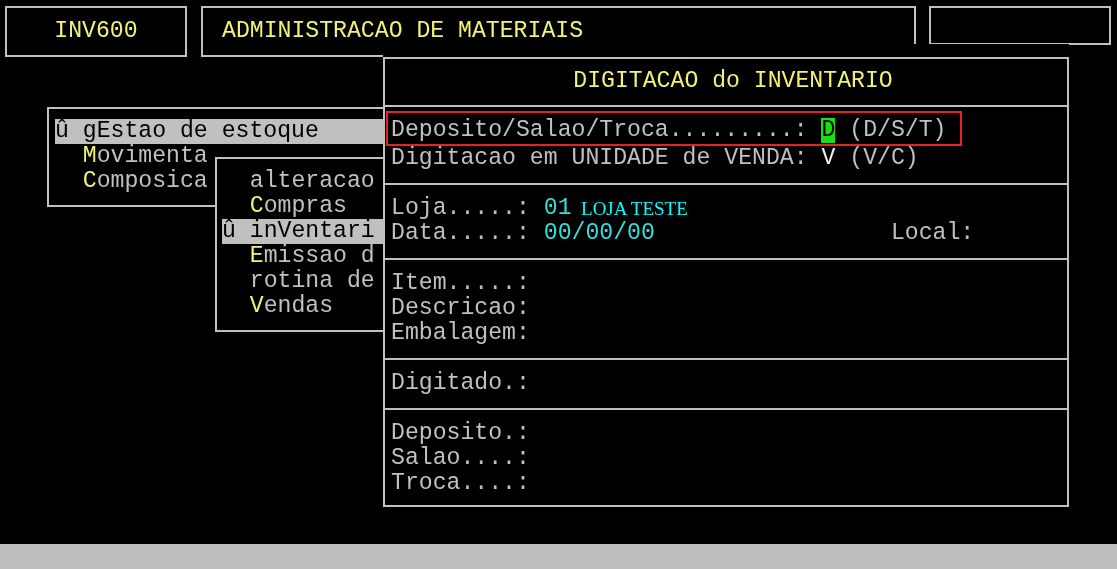 The height and width of the screenshot is (569, 1117). I want to click on store-name: LOJA TESTE, so click(634, 209).